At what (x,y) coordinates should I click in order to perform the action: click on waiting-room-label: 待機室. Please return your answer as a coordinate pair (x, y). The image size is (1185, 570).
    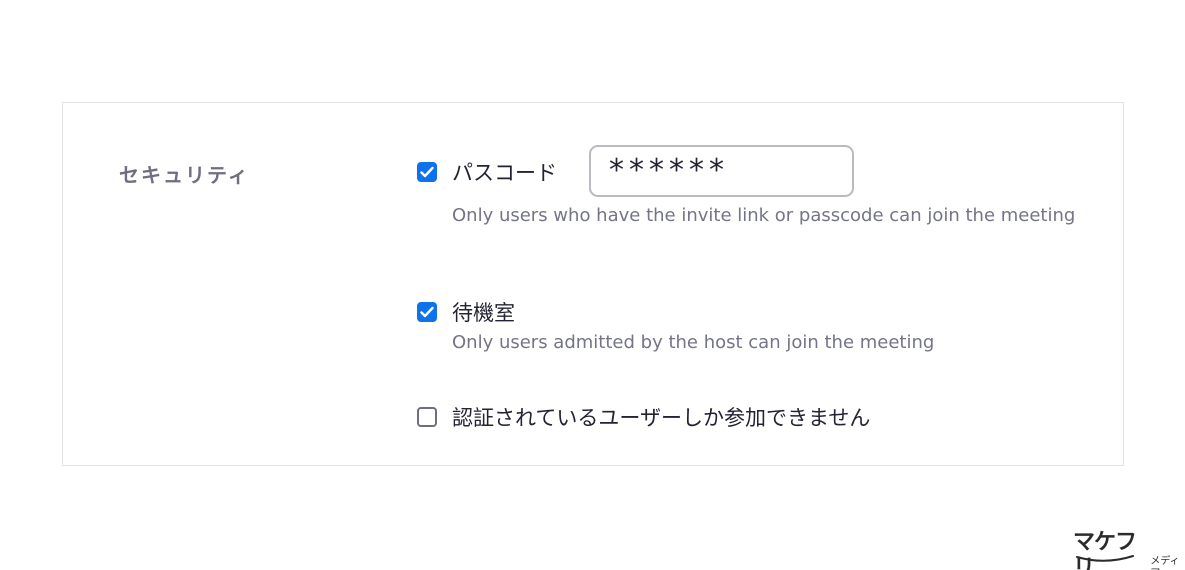
    Looking at the image, I should click on (483, 312).